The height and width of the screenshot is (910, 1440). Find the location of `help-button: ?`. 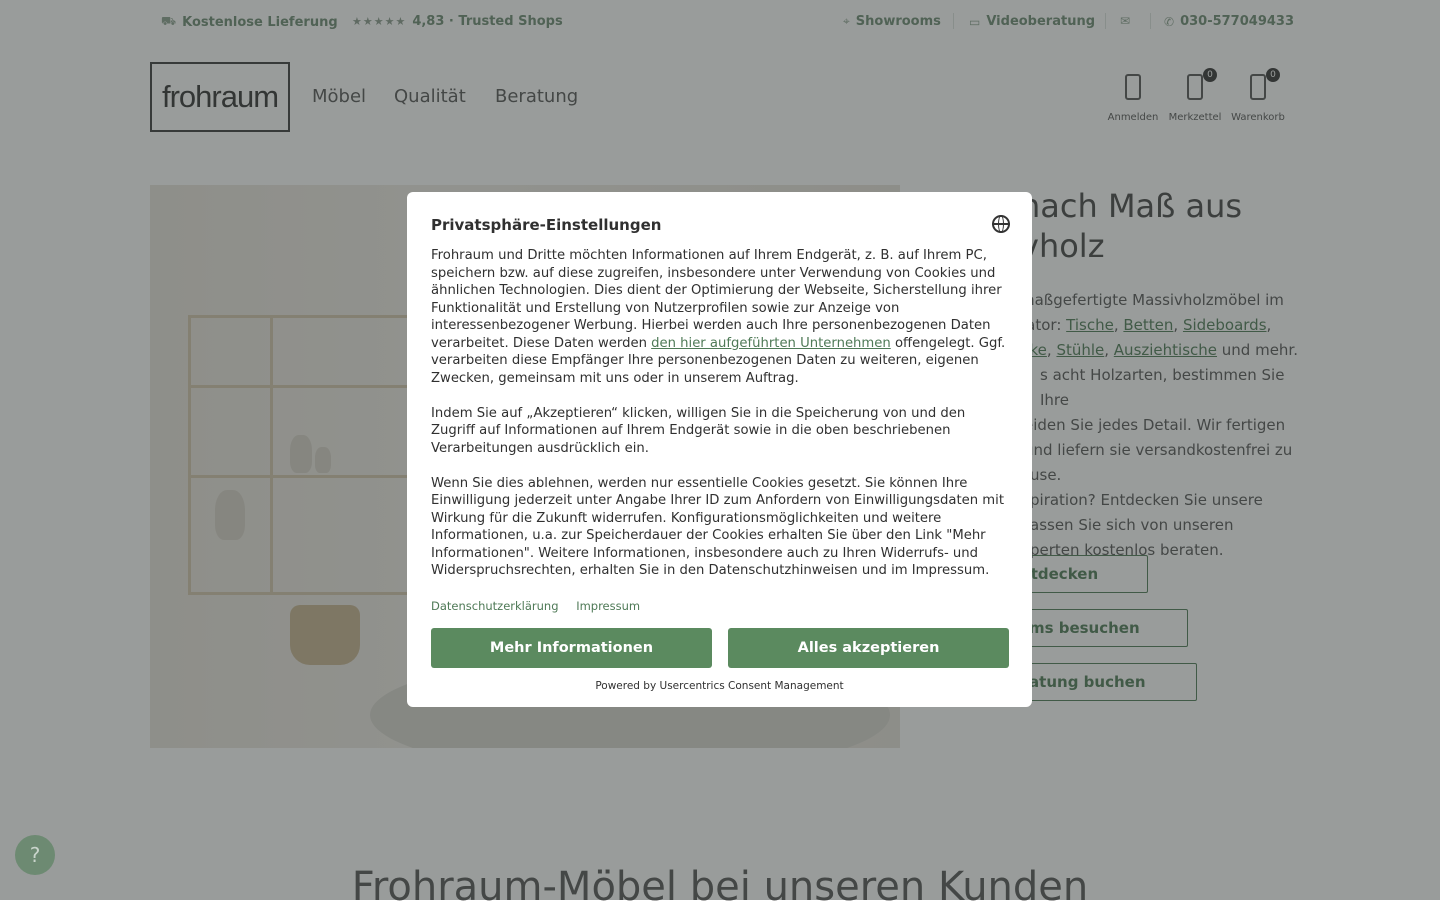

help-button: ? is located at coordinates (35, 855).